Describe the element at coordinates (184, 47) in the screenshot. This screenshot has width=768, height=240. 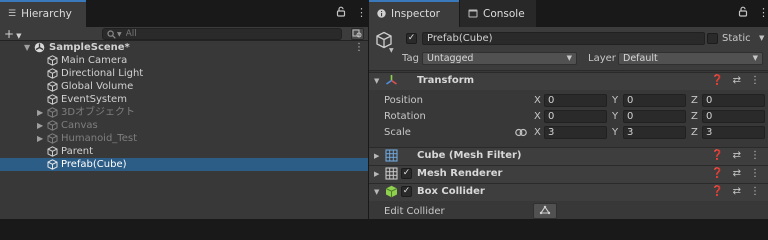
I see `scene-row: ▼ SampleScene* ⋮` at that location.